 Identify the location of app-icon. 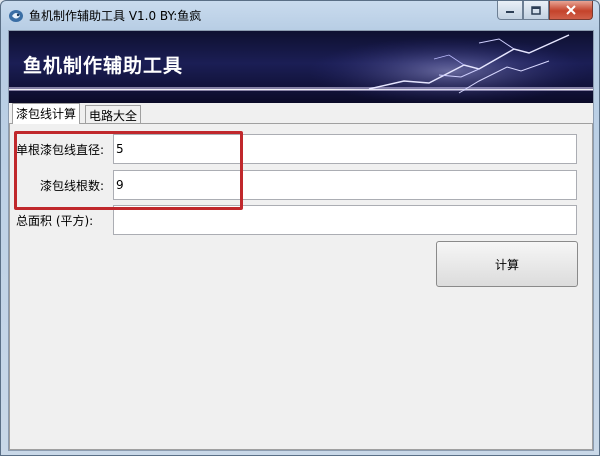
(16, 15).